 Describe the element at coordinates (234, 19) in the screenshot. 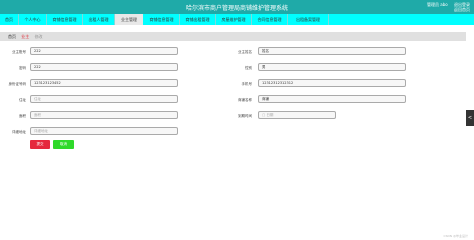

I see `tab-maintenance: 房屋维护管理` at that location.